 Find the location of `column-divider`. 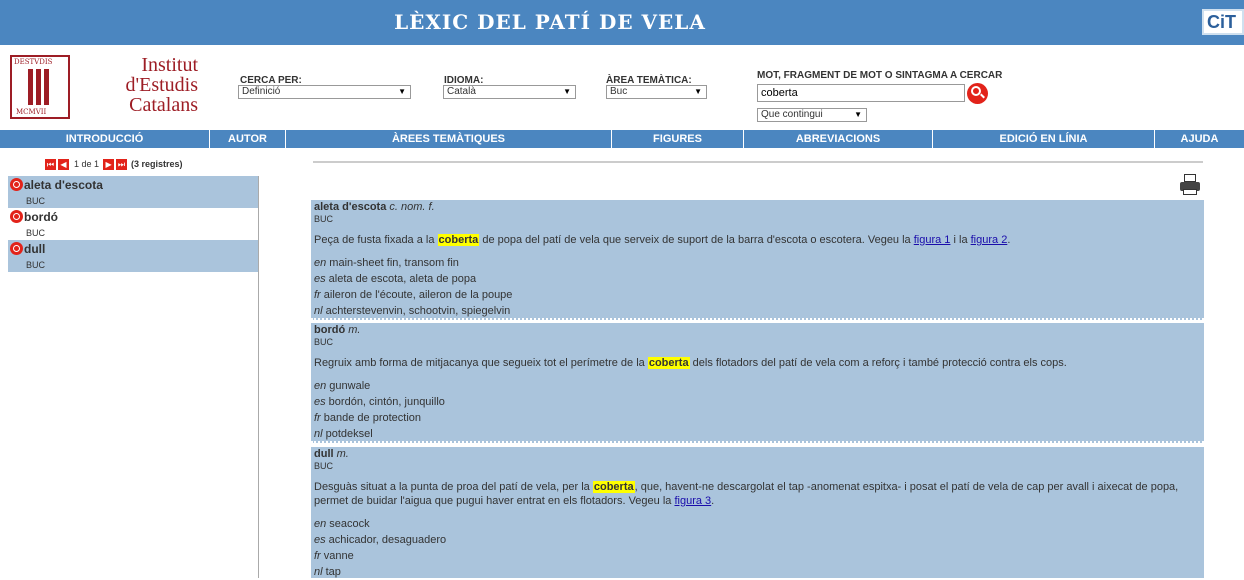

column-divider is located at coordinates (258, 377).